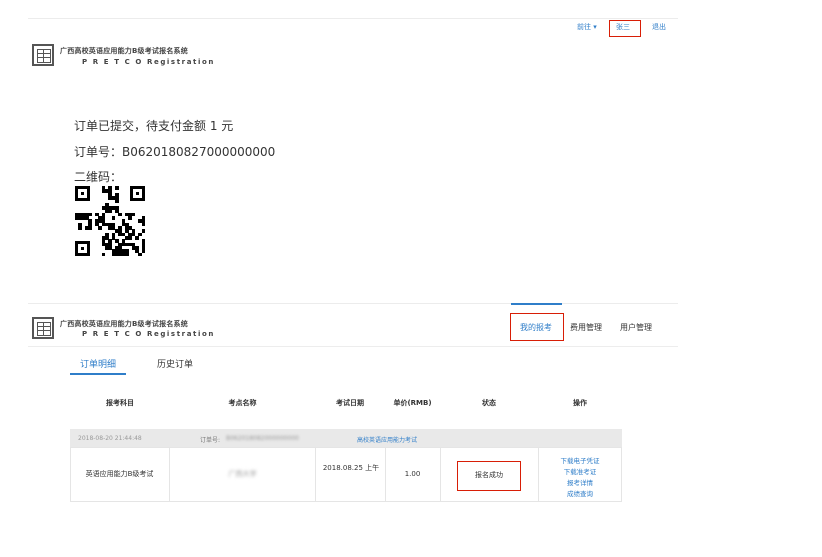 This screenshot has height=557, width=822. What do you see at coordinates (412, 474) in the screenshot?
I see `cell-price: 1.00` at bounding box center [412, 474].